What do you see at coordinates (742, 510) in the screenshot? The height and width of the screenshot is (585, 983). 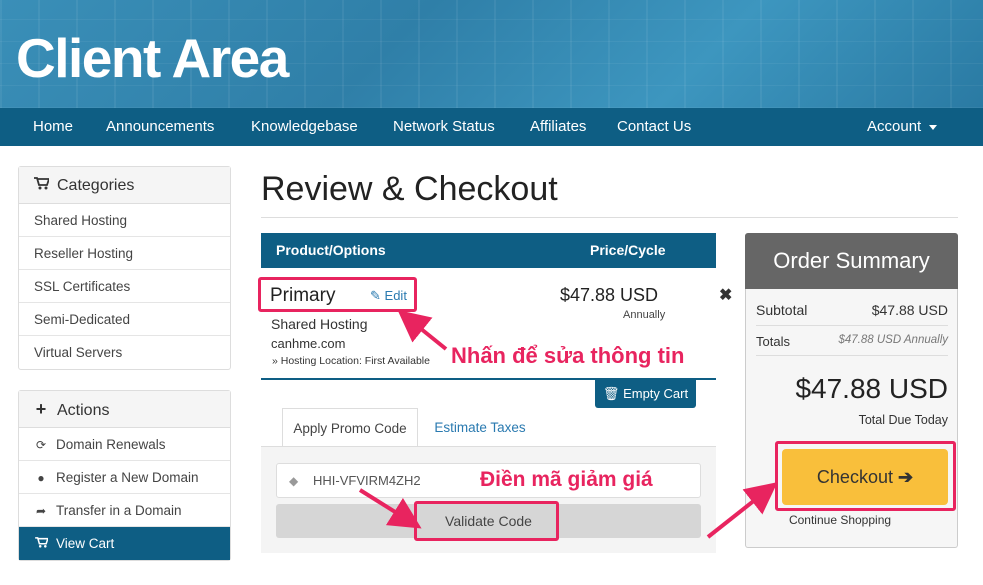 I see `arrow-to-checkout` at bounding box center [742, 510].